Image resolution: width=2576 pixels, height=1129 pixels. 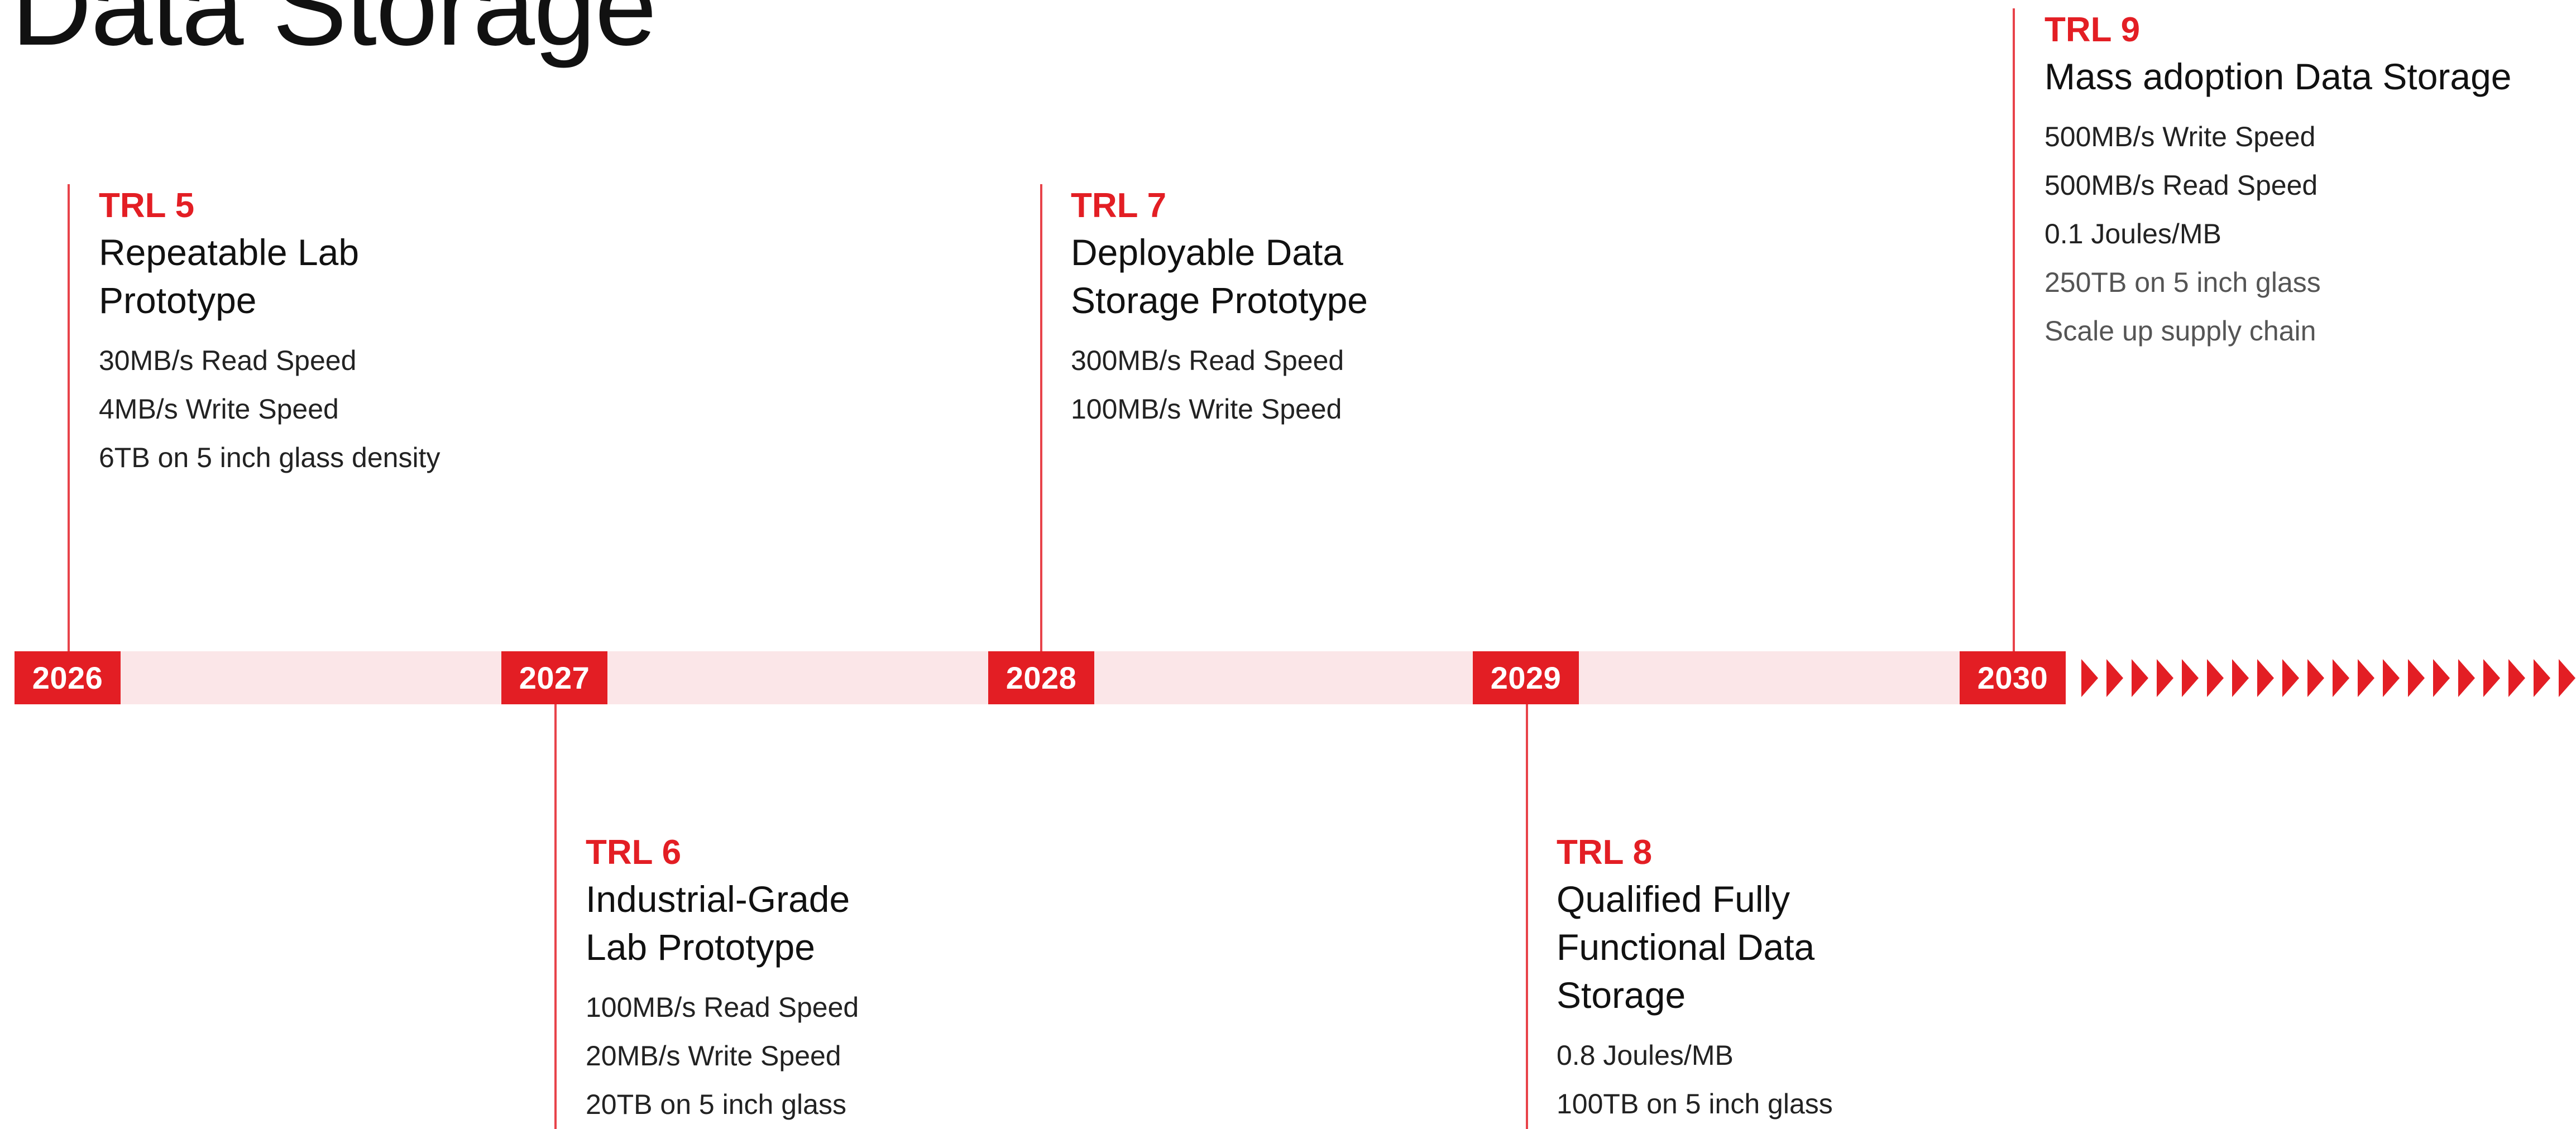 I want to click on milestone-title-line: Mass adoption Data Storage, so click(x=2278, y=76).